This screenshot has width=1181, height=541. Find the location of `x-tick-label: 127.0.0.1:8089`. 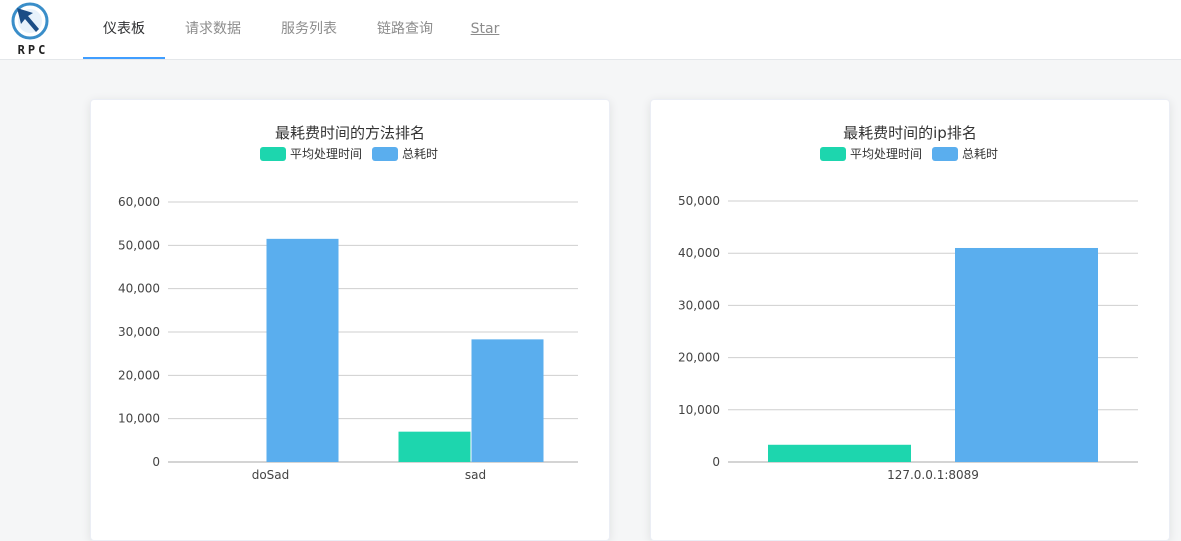

x-tick-label: 127.0.0.1:8089 is located at coordinates (933, 475).